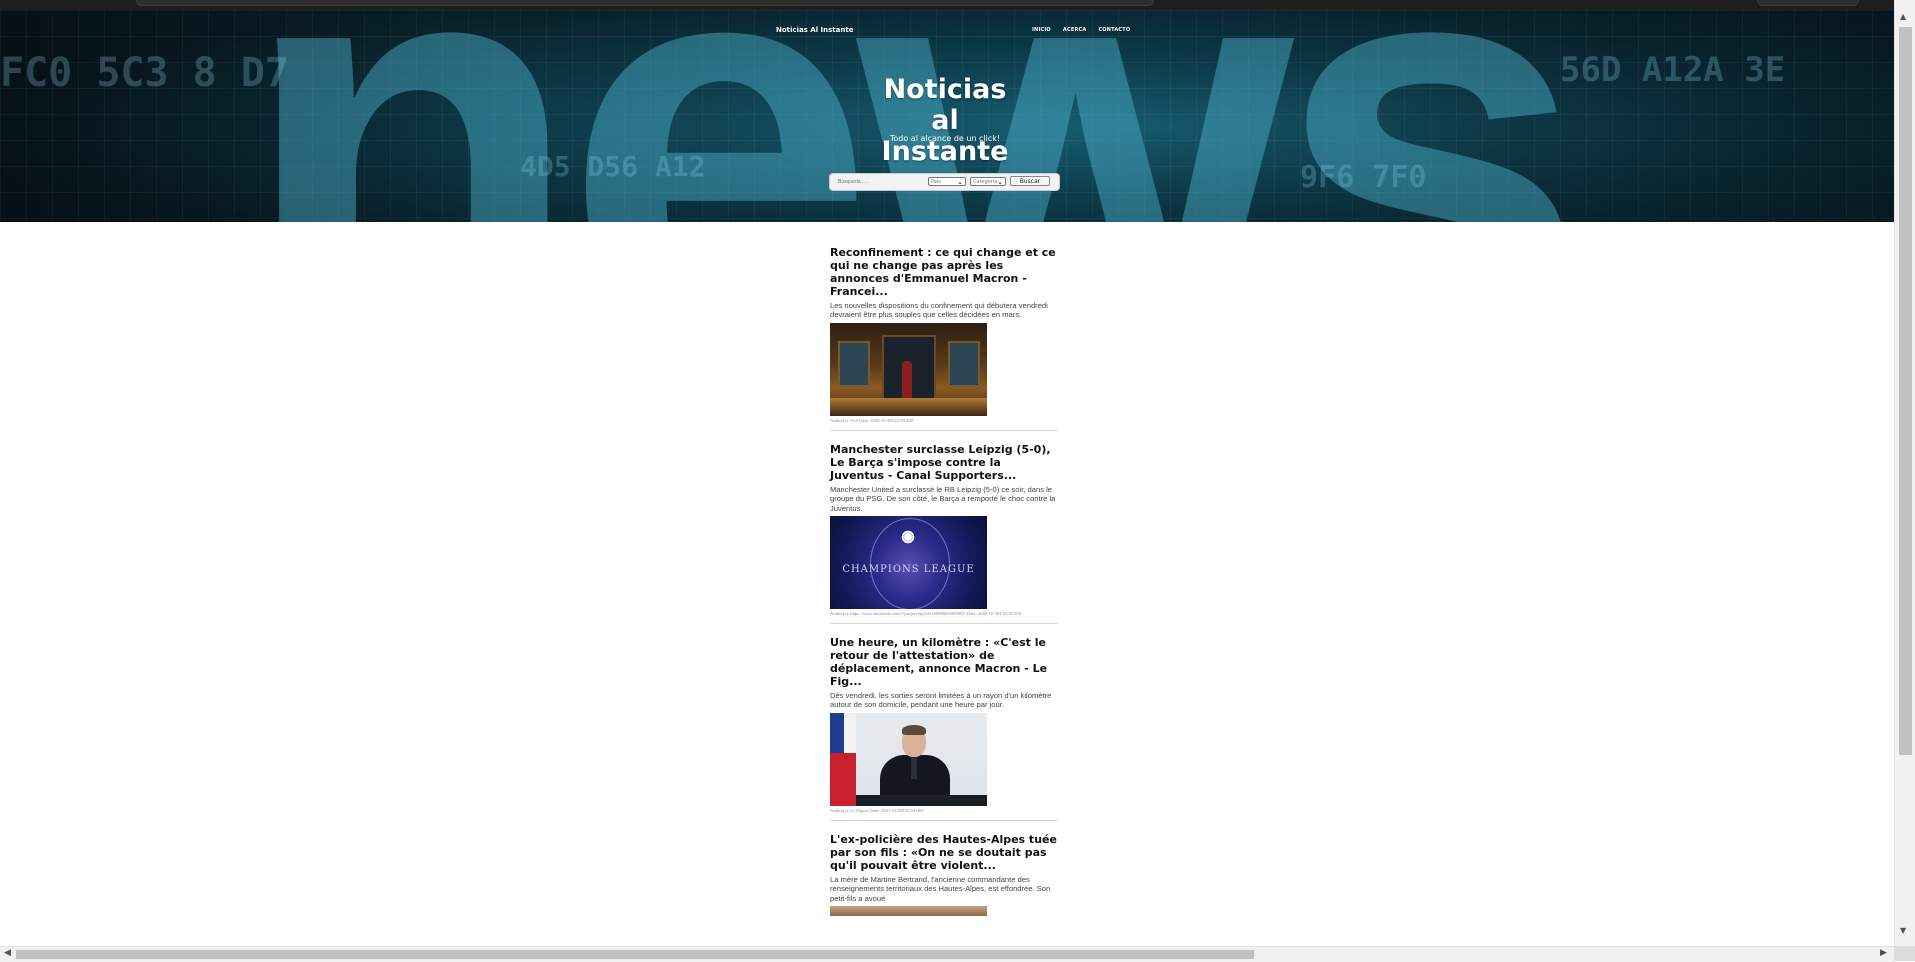  I want to click on hero-title-text: Noticias al Instante, so click(945, 120).